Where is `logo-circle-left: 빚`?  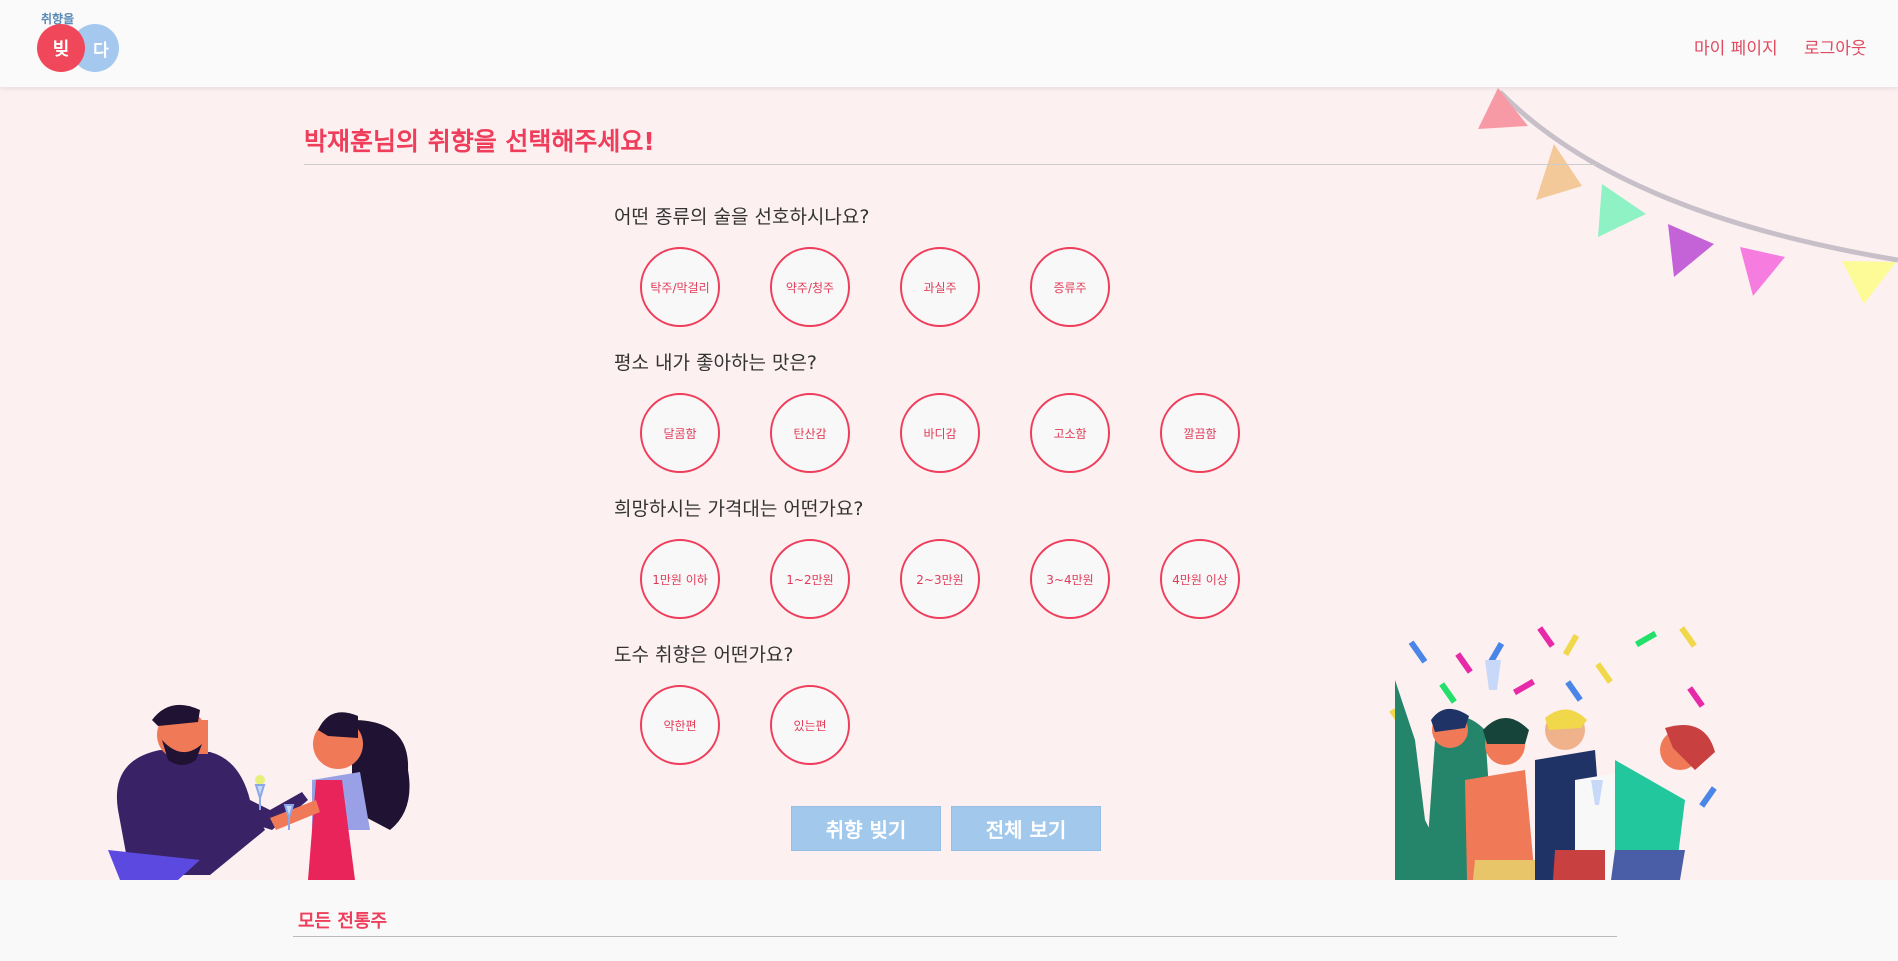 logo-circle-left: 빚 is located at coordinates (61, 48).